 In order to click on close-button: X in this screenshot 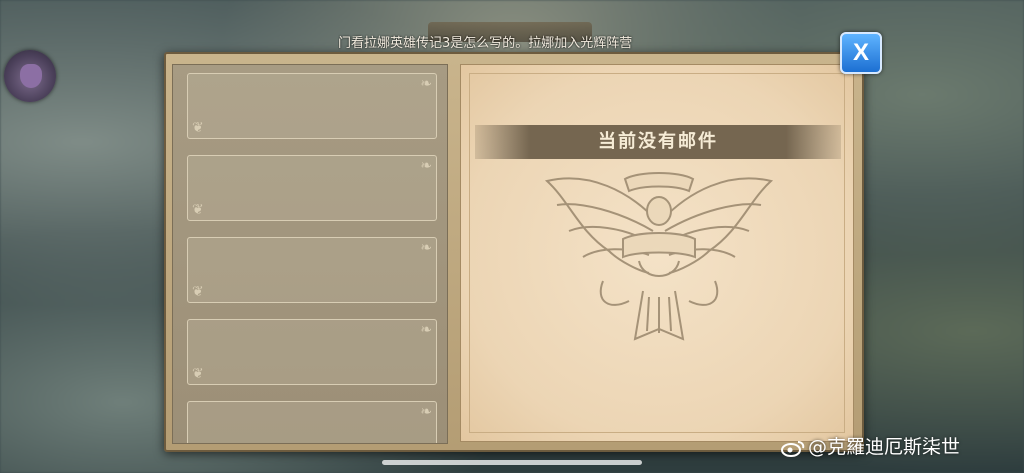, I will do `click(861, 53)`.